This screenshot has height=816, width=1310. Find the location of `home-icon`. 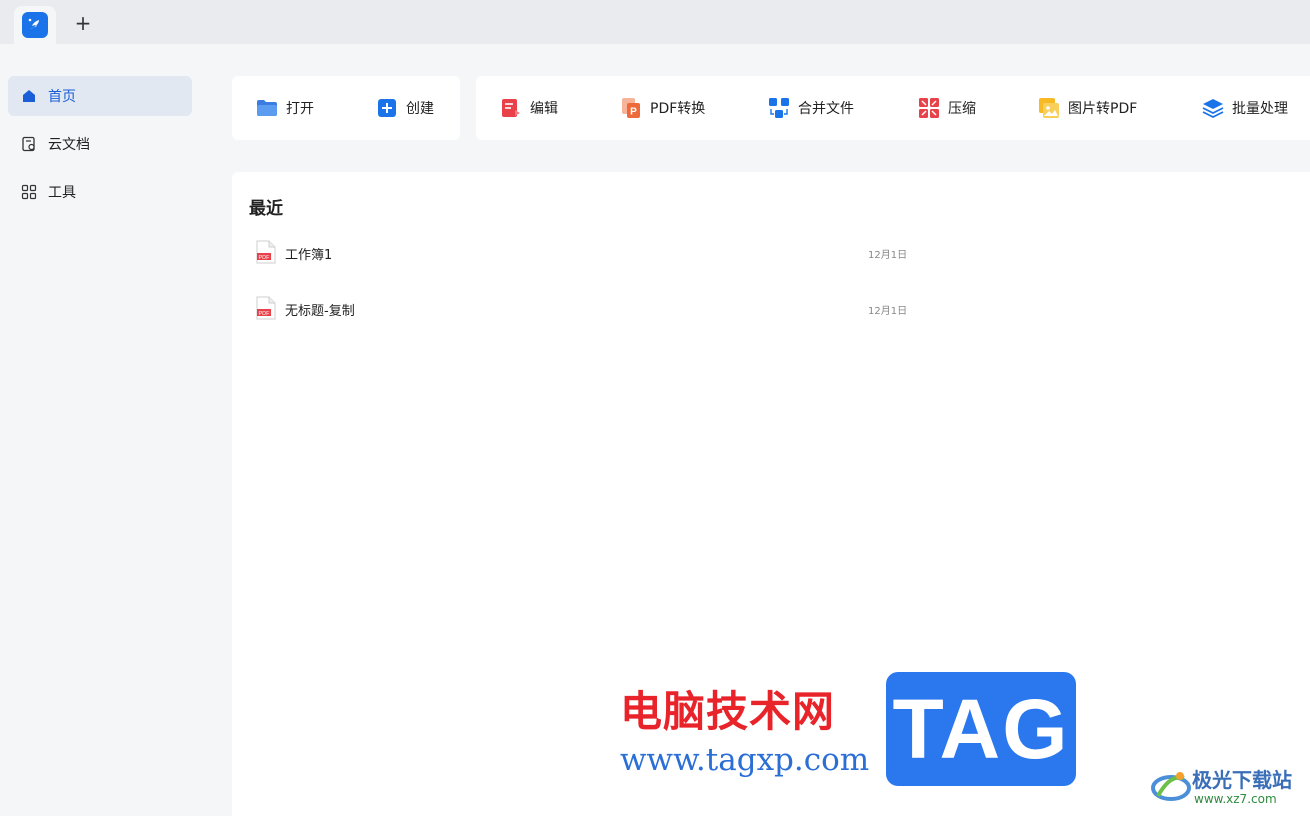

home-icon is located at coordinates (29, 96).